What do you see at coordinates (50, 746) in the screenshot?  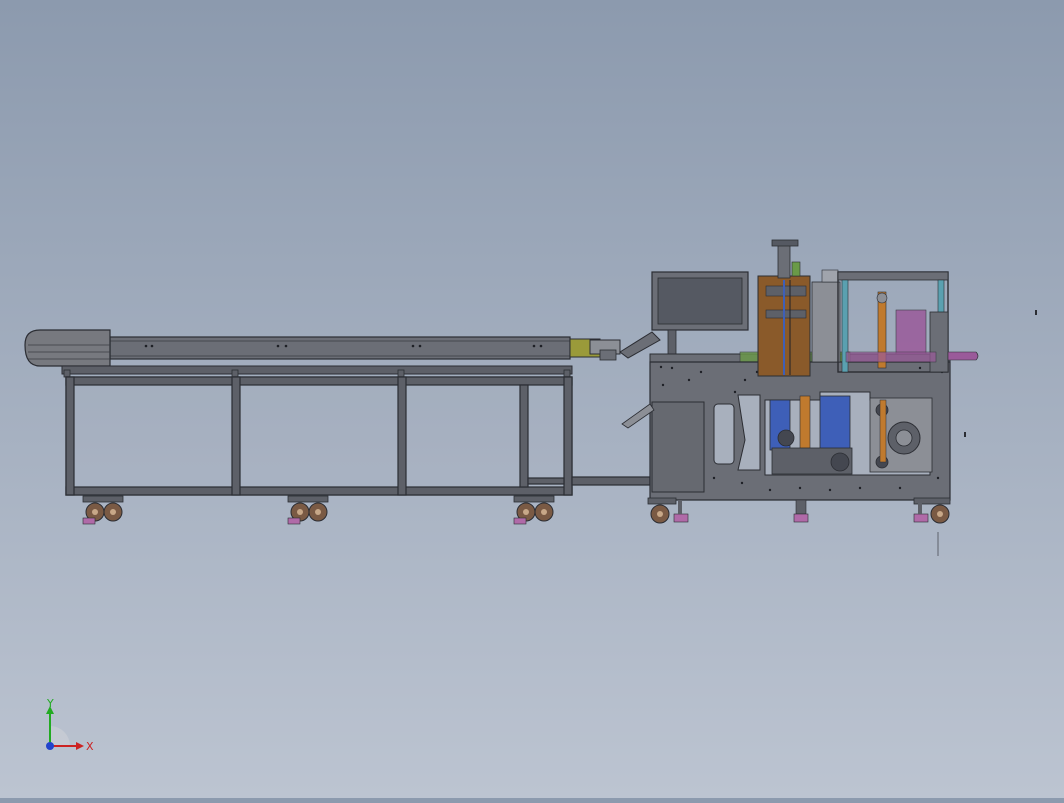 I see `z-axis-dot` at bounding box center [50, 746].